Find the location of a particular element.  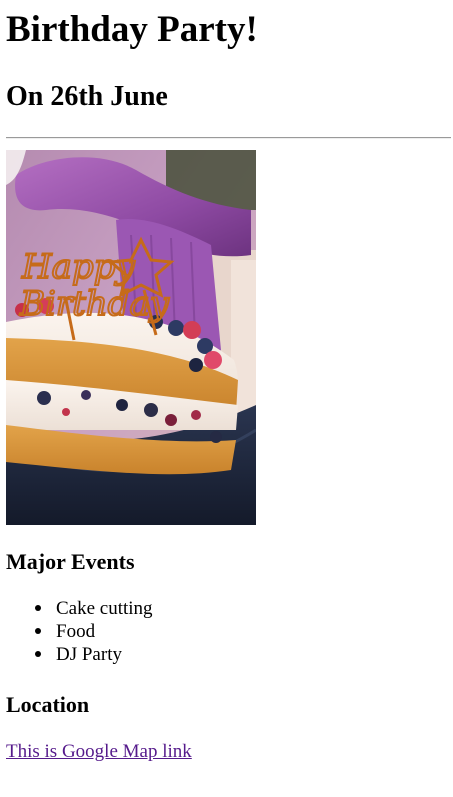

divider is located at coordinates (228, 138).